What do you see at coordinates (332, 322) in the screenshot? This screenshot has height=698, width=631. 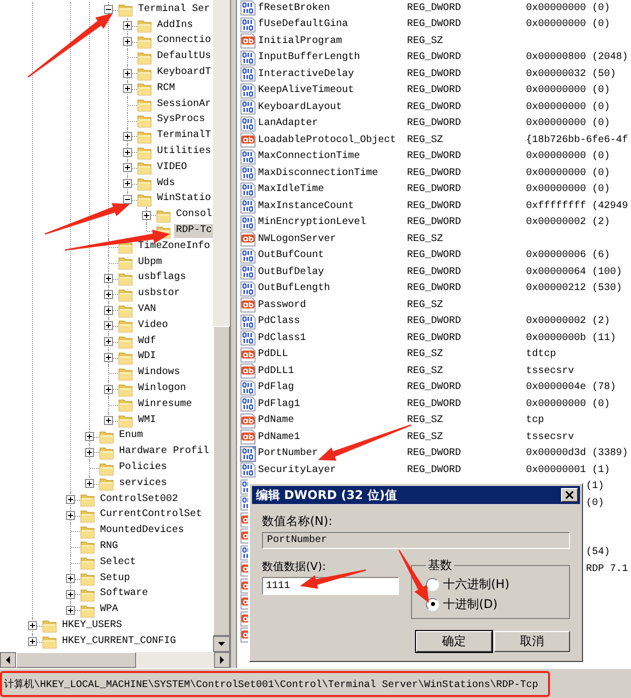 I see `value-name: PdClass` at bounding box center [332, 322].